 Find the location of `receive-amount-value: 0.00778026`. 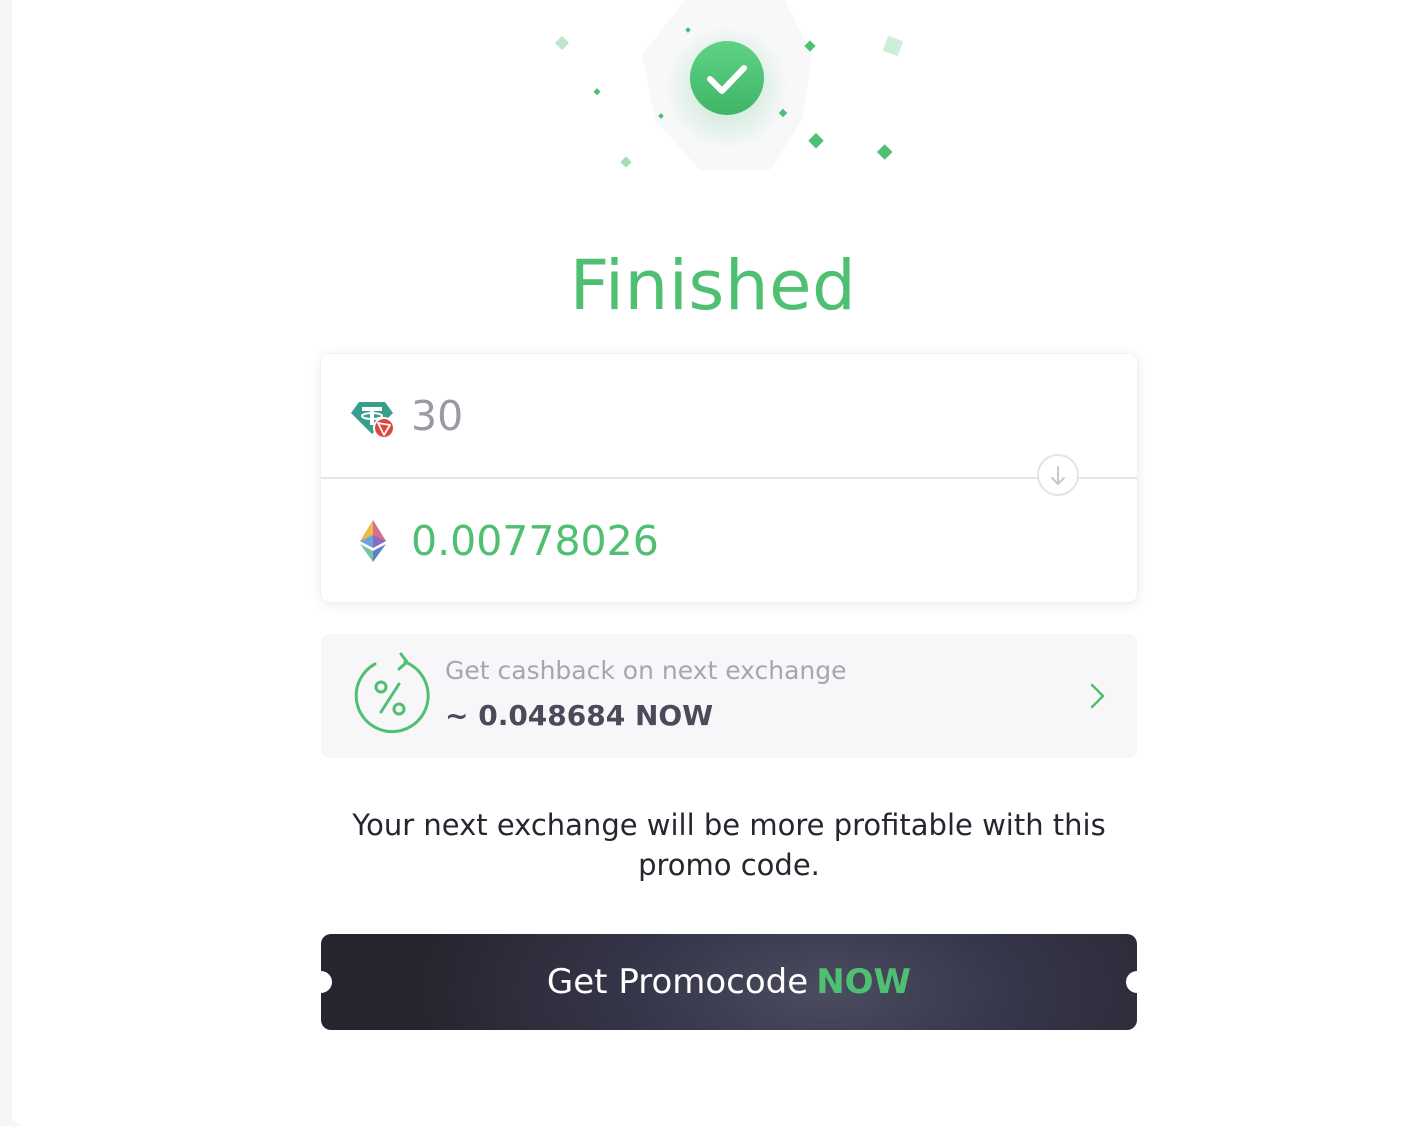

receive-amount-value: 0.00778026 is located at coordinates (535, 541).